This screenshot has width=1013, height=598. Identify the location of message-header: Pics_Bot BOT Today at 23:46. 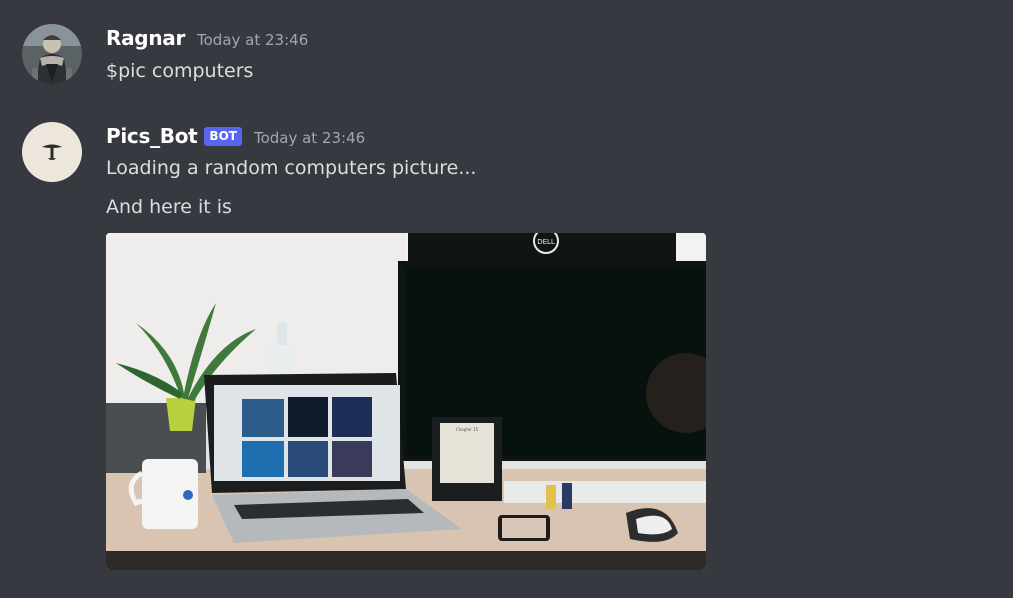
(235, 136).